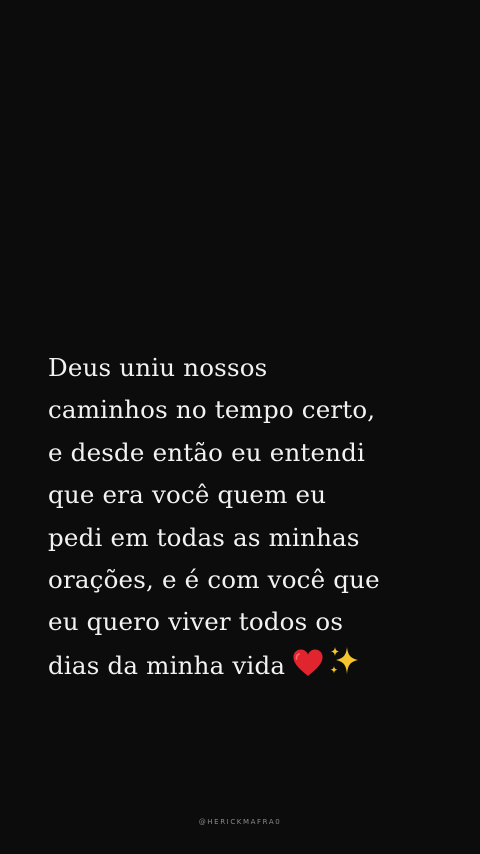 This screenshot has width=480, height=854. What do you see at coordinates (158, 367) in the screenshot?
I see `quote-line: Deus uniu nossos` at bounding box center [158, 367].